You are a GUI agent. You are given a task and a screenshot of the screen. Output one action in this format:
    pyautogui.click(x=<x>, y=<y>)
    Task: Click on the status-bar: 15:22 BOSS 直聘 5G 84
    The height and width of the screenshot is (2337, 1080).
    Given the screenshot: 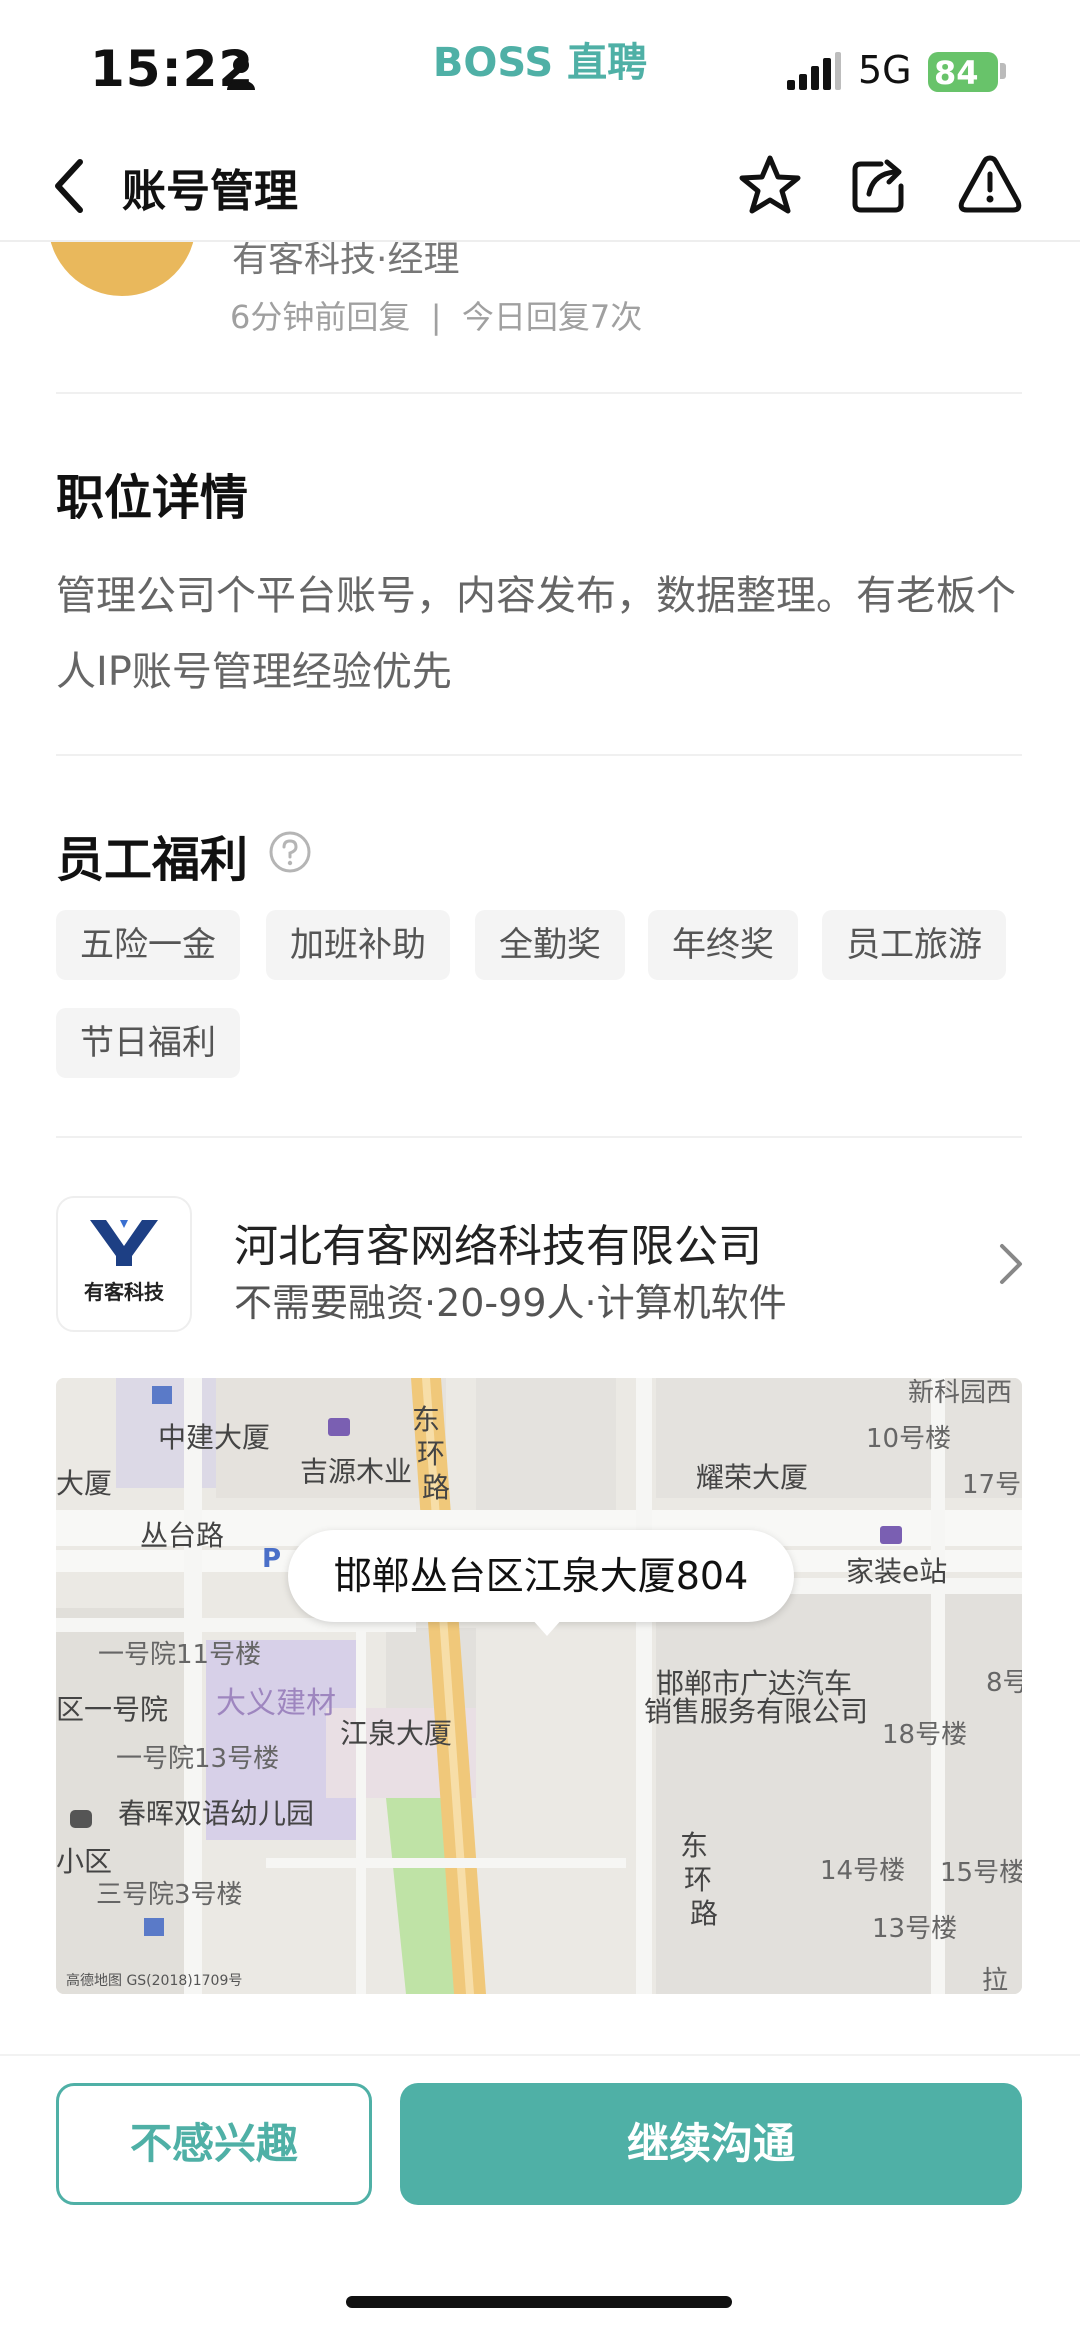 What is the action you would take?
    pyautogui.click(x=540, y=65)
    